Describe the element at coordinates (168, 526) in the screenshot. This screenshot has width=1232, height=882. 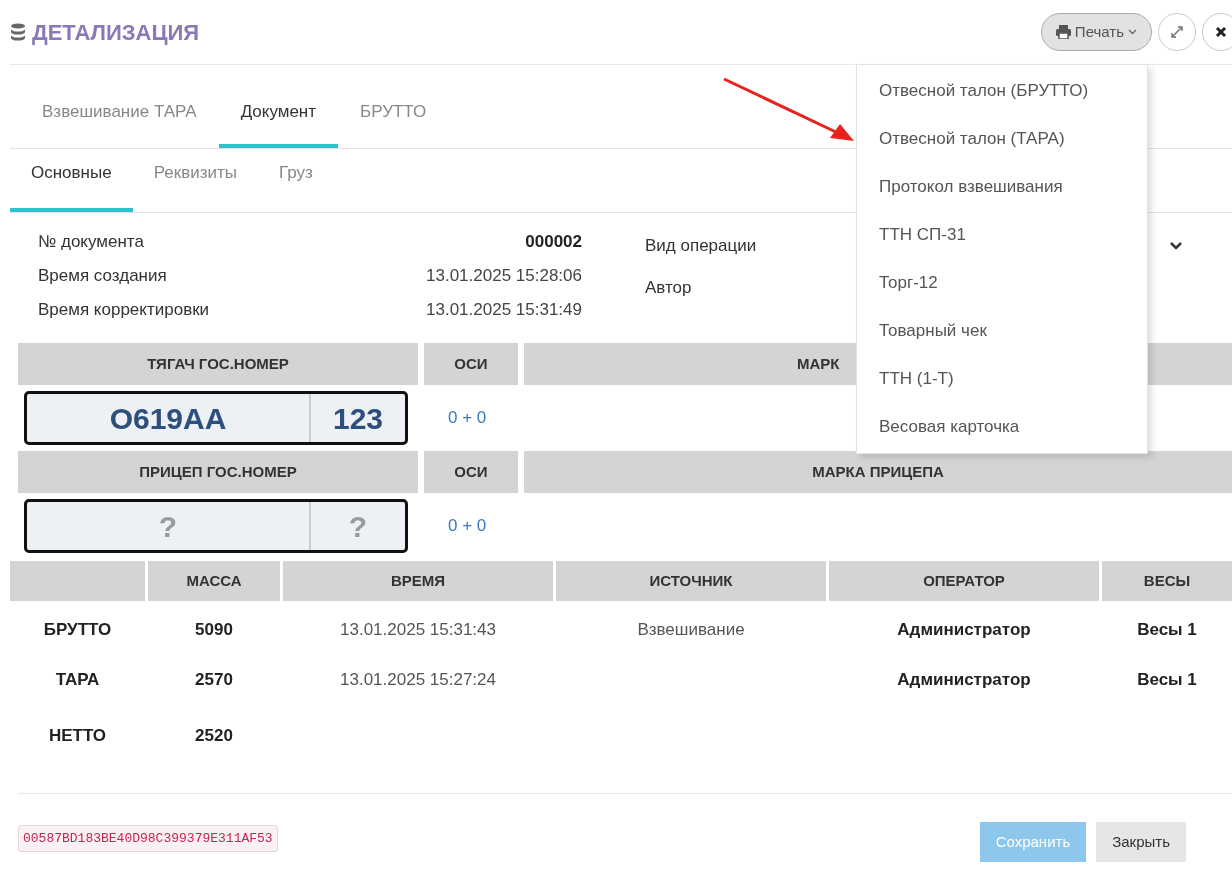
I see `plate-number: ?` at that location.